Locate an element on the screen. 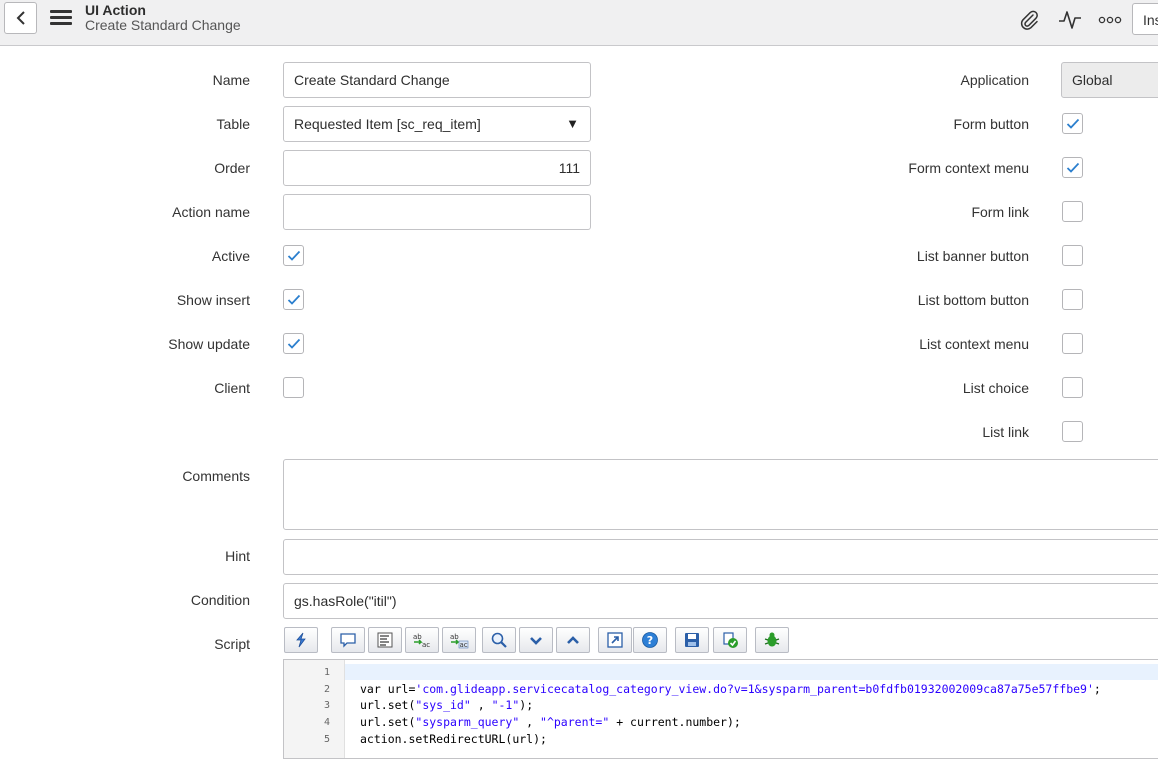 Image resolution: width=1158 pixels, height=759 pixels. page-subtitle: Create Standard Change is located at coordinates (163, 25).